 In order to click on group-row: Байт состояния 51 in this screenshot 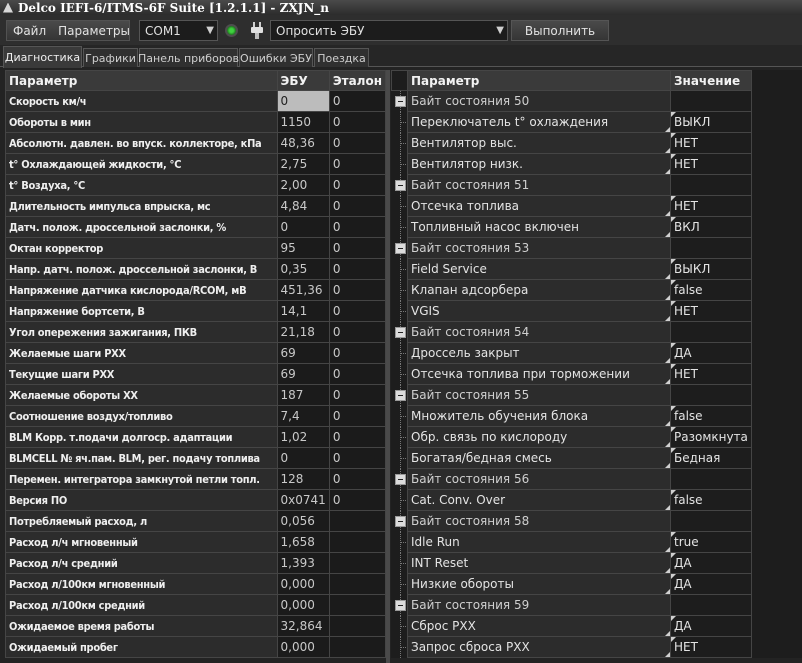, I will do `click(571, 185)`.